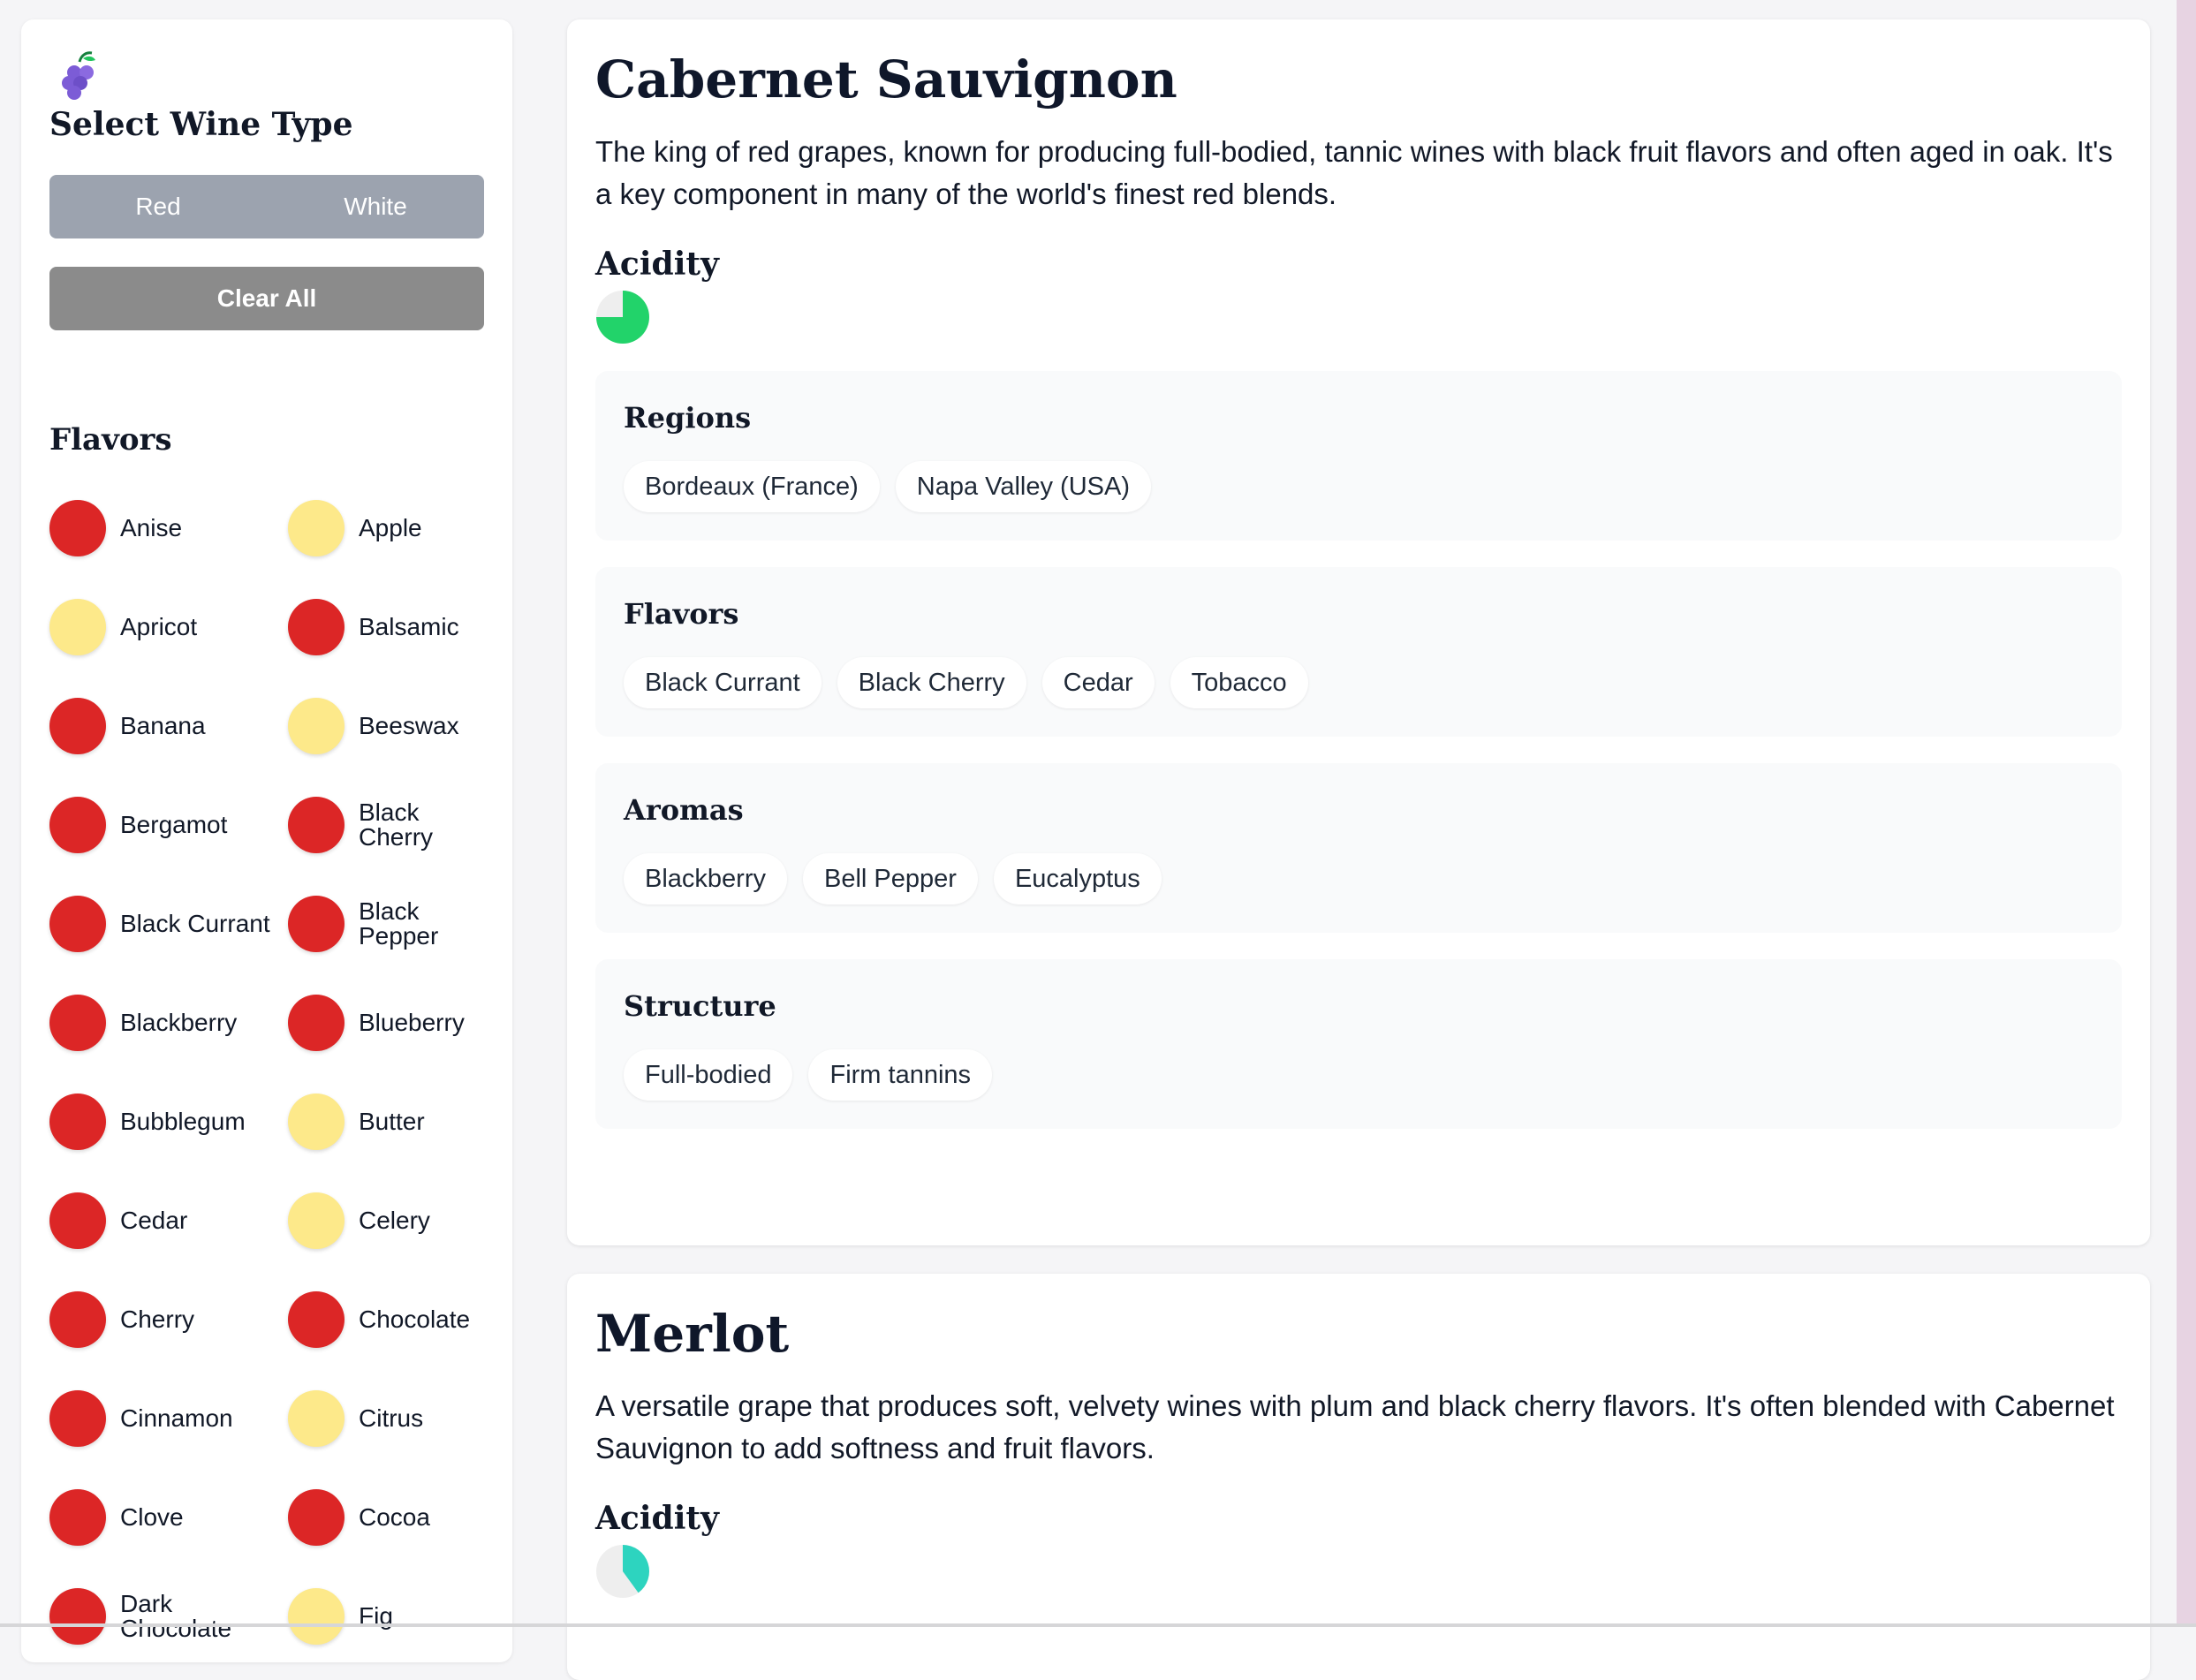  Describe the element at coordinates (157, 1319) in the screenshot. I see `flavor-label: Cherry` at that location.